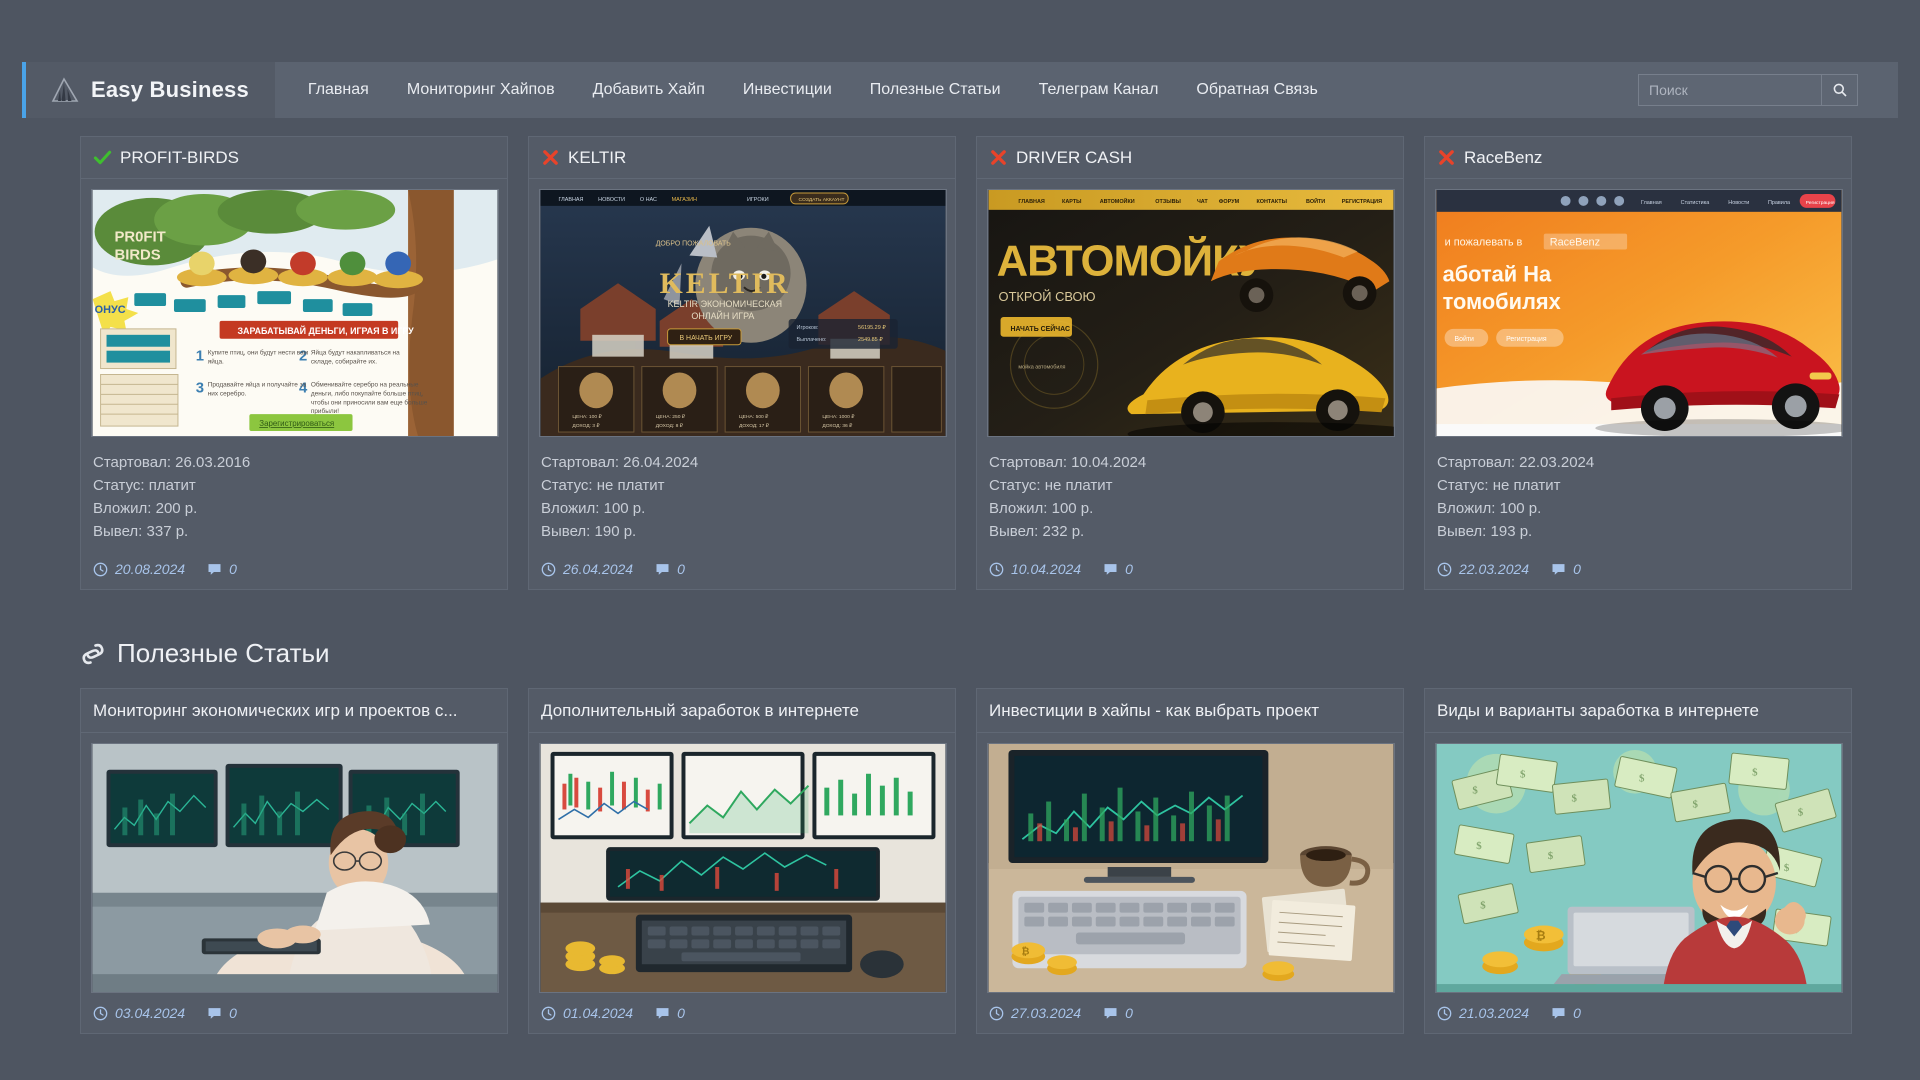 This screenshot has width=1920, height=1080. What do you see at coordinates (649, 90) in the screenshot?
I see `nav-item-add-hyip: Добавить Хайп` at bounding box center [649, 90].